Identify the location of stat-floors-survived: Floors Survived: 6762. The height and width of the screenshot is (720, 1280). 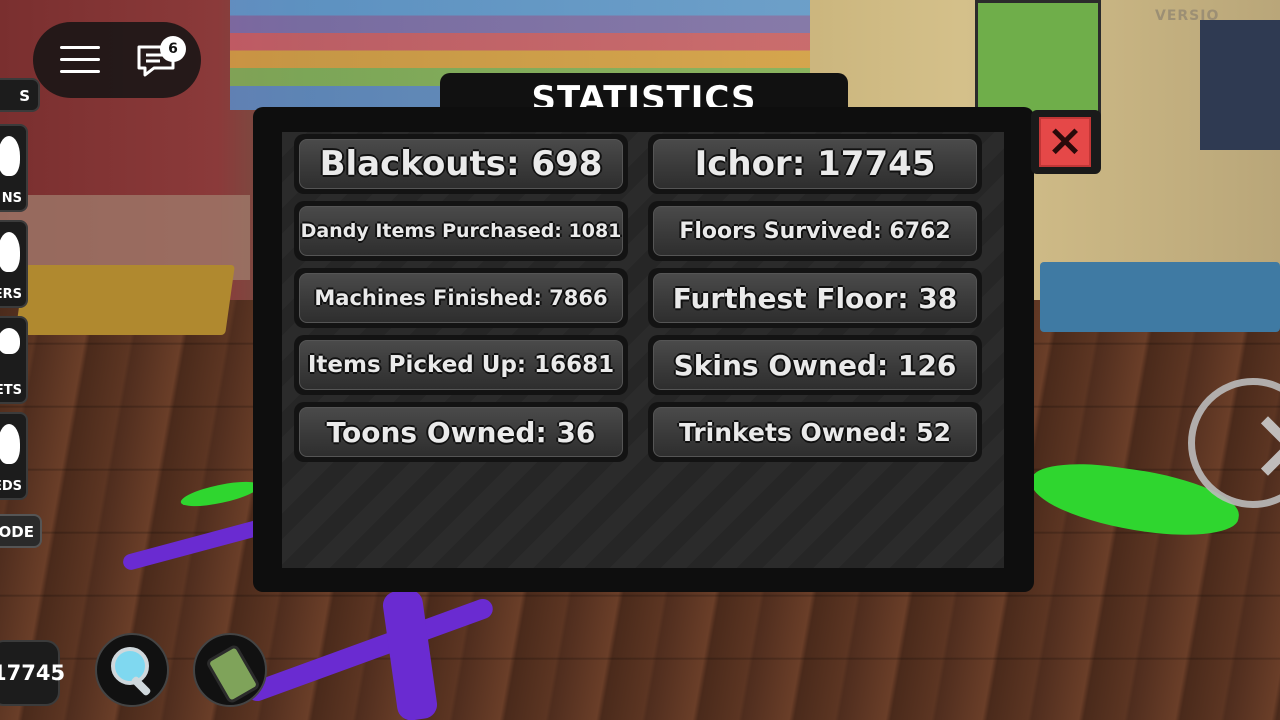
(815, 231).